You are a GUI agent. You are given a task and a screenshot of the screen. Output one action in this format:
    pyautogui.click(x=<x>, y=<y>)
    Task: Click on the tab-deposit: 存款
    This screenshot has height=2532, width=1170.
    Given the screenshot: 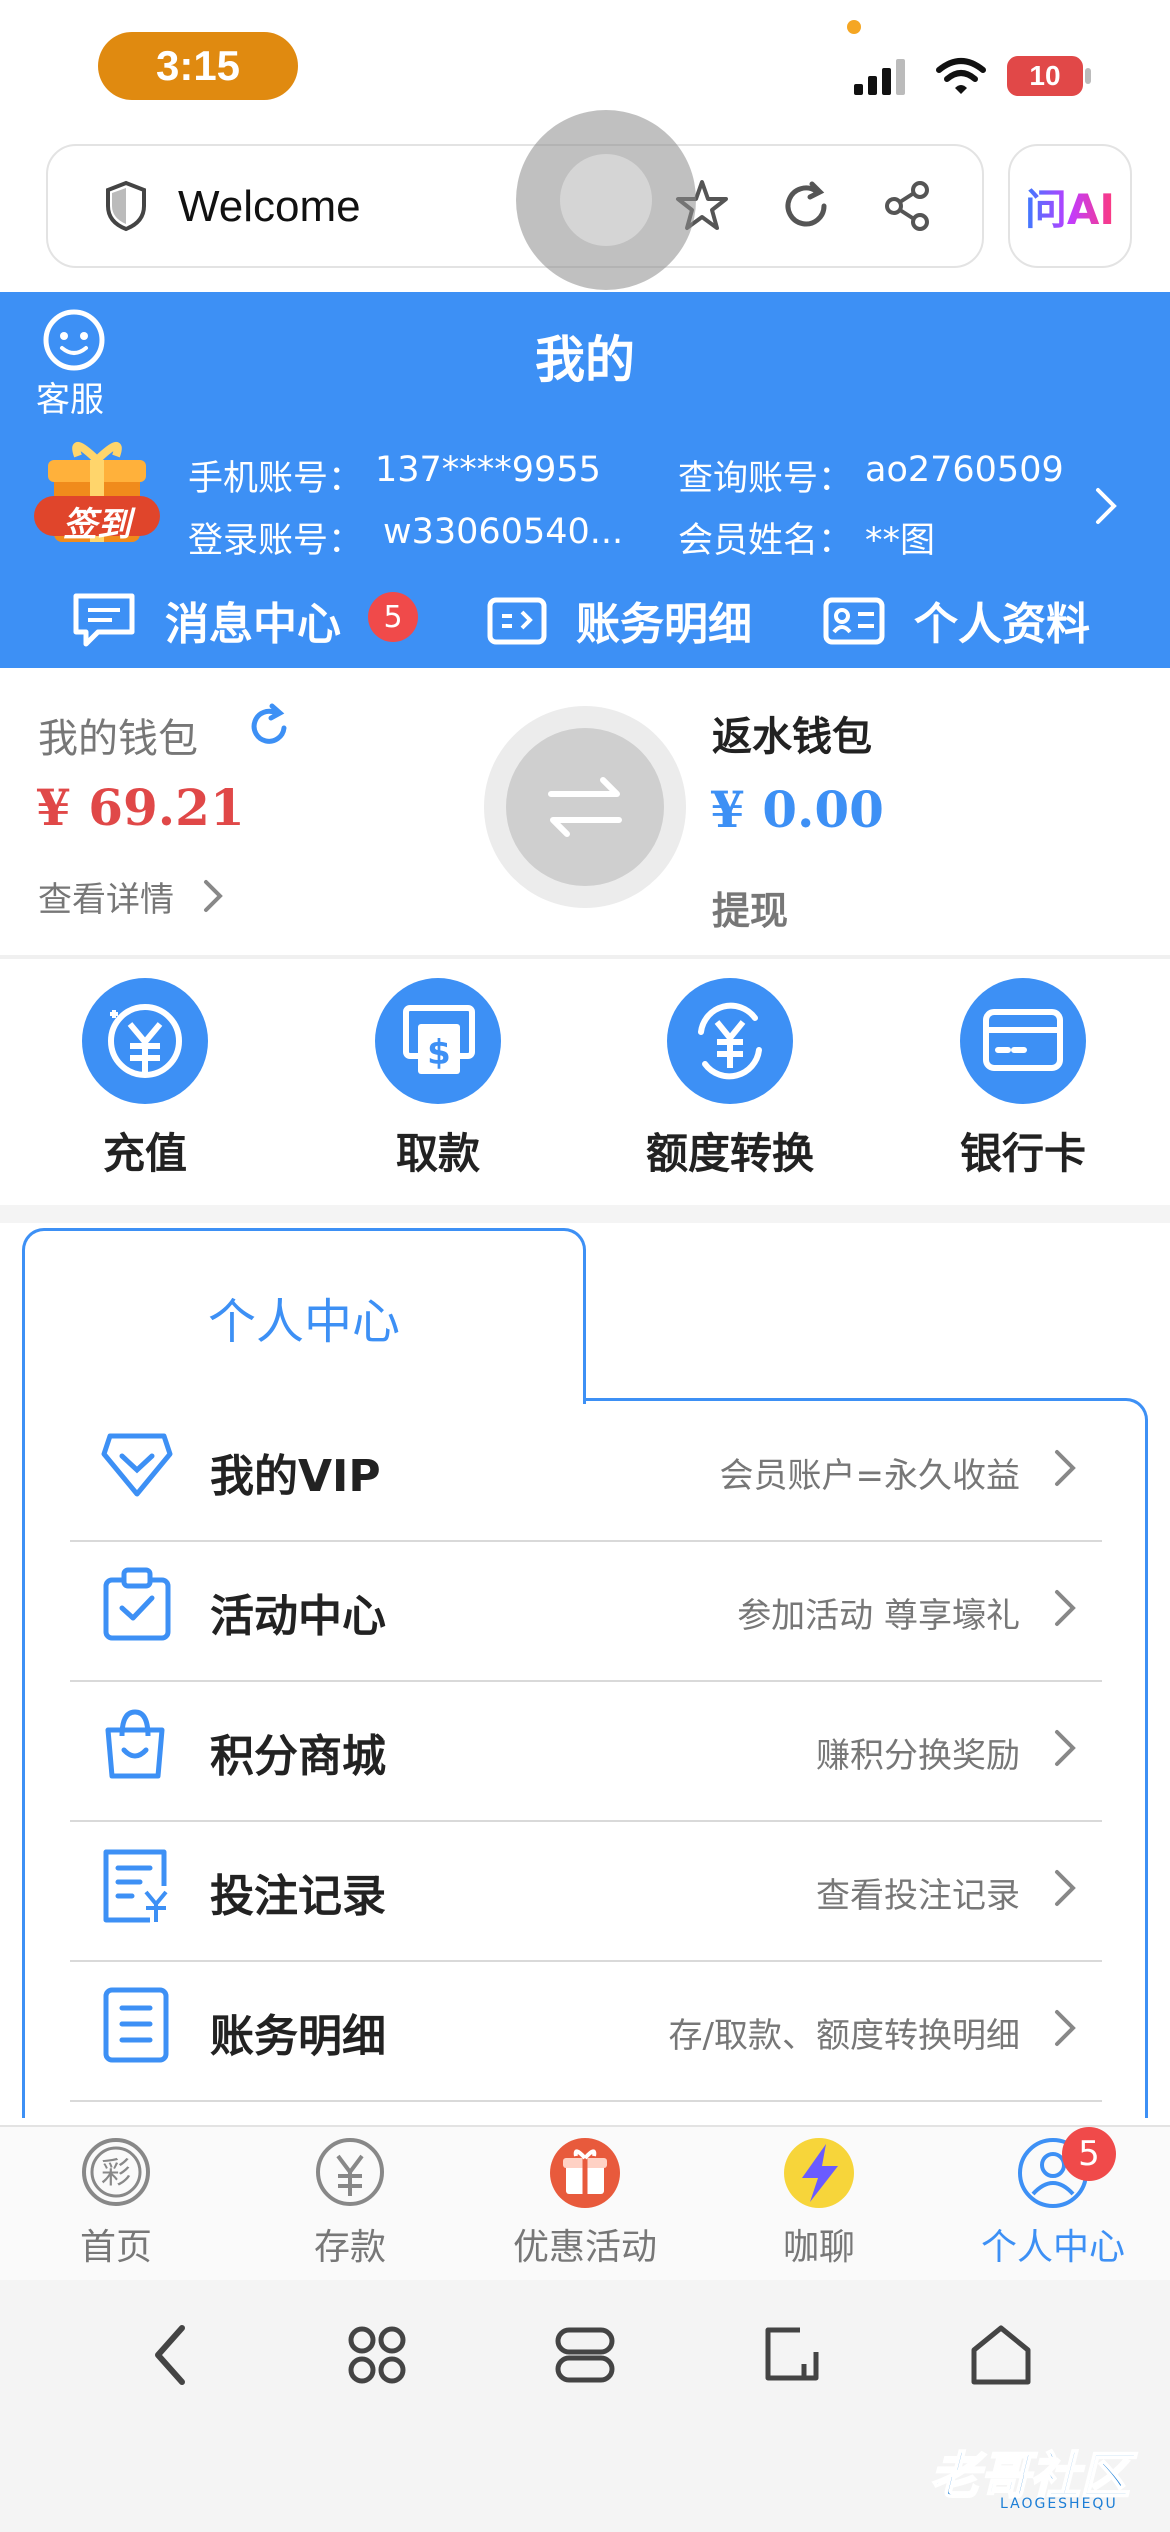 What is the action you would take?
    pyautogui.click(x=350, y=2244)
    